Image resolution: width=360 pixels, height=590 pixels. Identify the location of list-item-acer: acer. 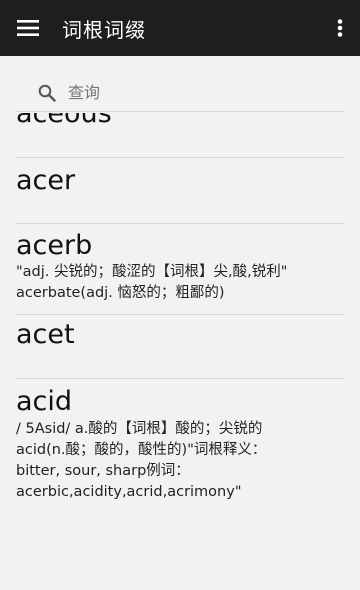
(180, 181).